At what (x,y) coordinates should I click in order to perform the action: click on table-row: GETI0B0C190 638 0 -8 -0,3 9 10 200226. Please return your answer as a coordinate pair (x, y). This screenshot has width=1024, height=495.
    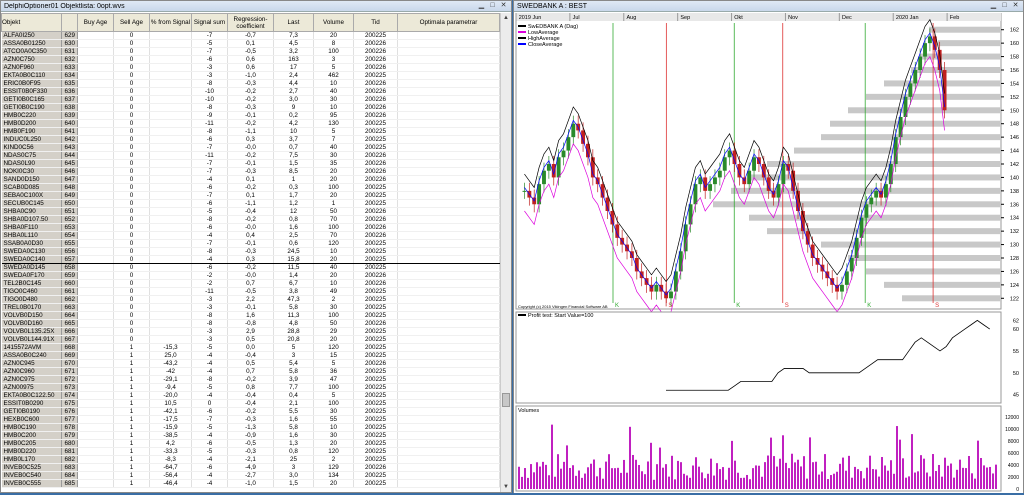
    Looking at the image, I should click on (250, 107).